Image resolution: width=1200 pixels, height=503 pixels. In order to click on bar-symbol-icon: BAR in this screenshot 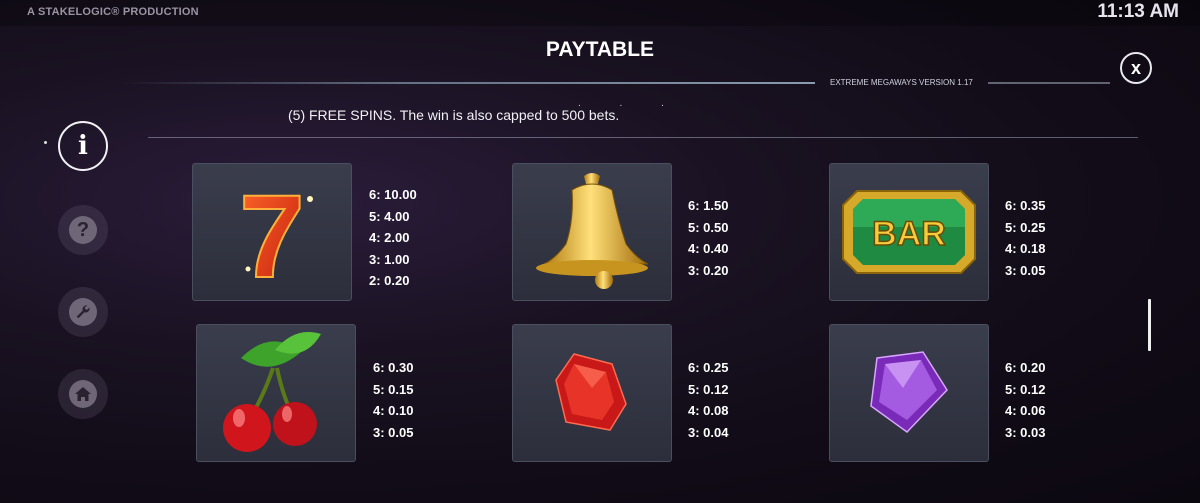, I will do `click(909, 232)`.